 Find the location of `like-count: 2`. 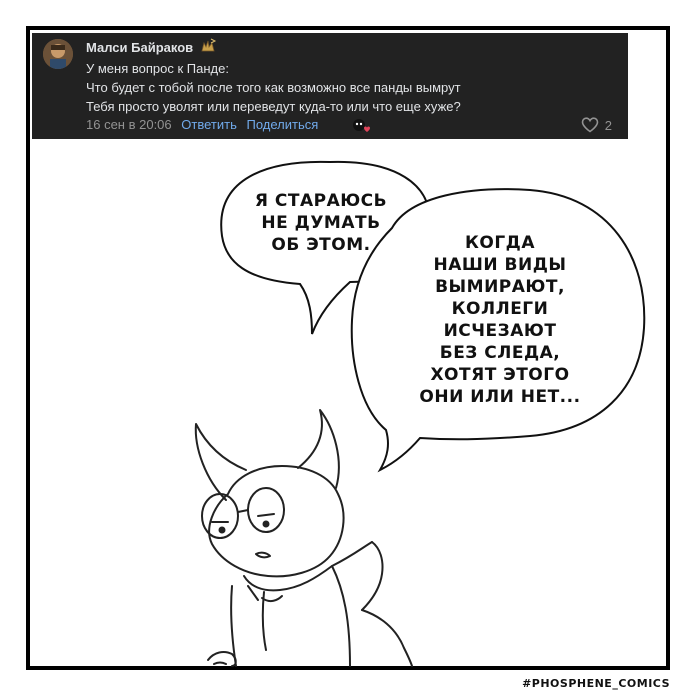

like-count: 2 is located at coordinates (608, 125).